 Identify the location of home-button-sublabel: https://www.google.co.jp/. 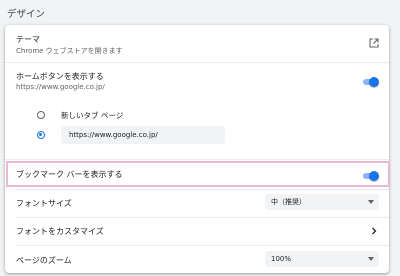
(60, 87).